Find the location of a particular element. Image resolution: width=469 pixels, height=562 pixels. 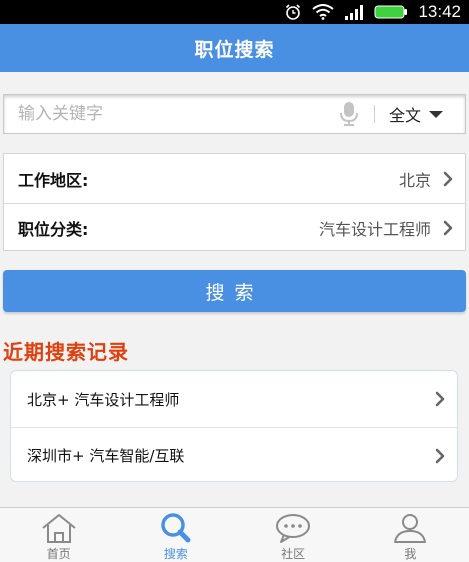

filter-label: 工作地区: is located at coordinates (53, 180).